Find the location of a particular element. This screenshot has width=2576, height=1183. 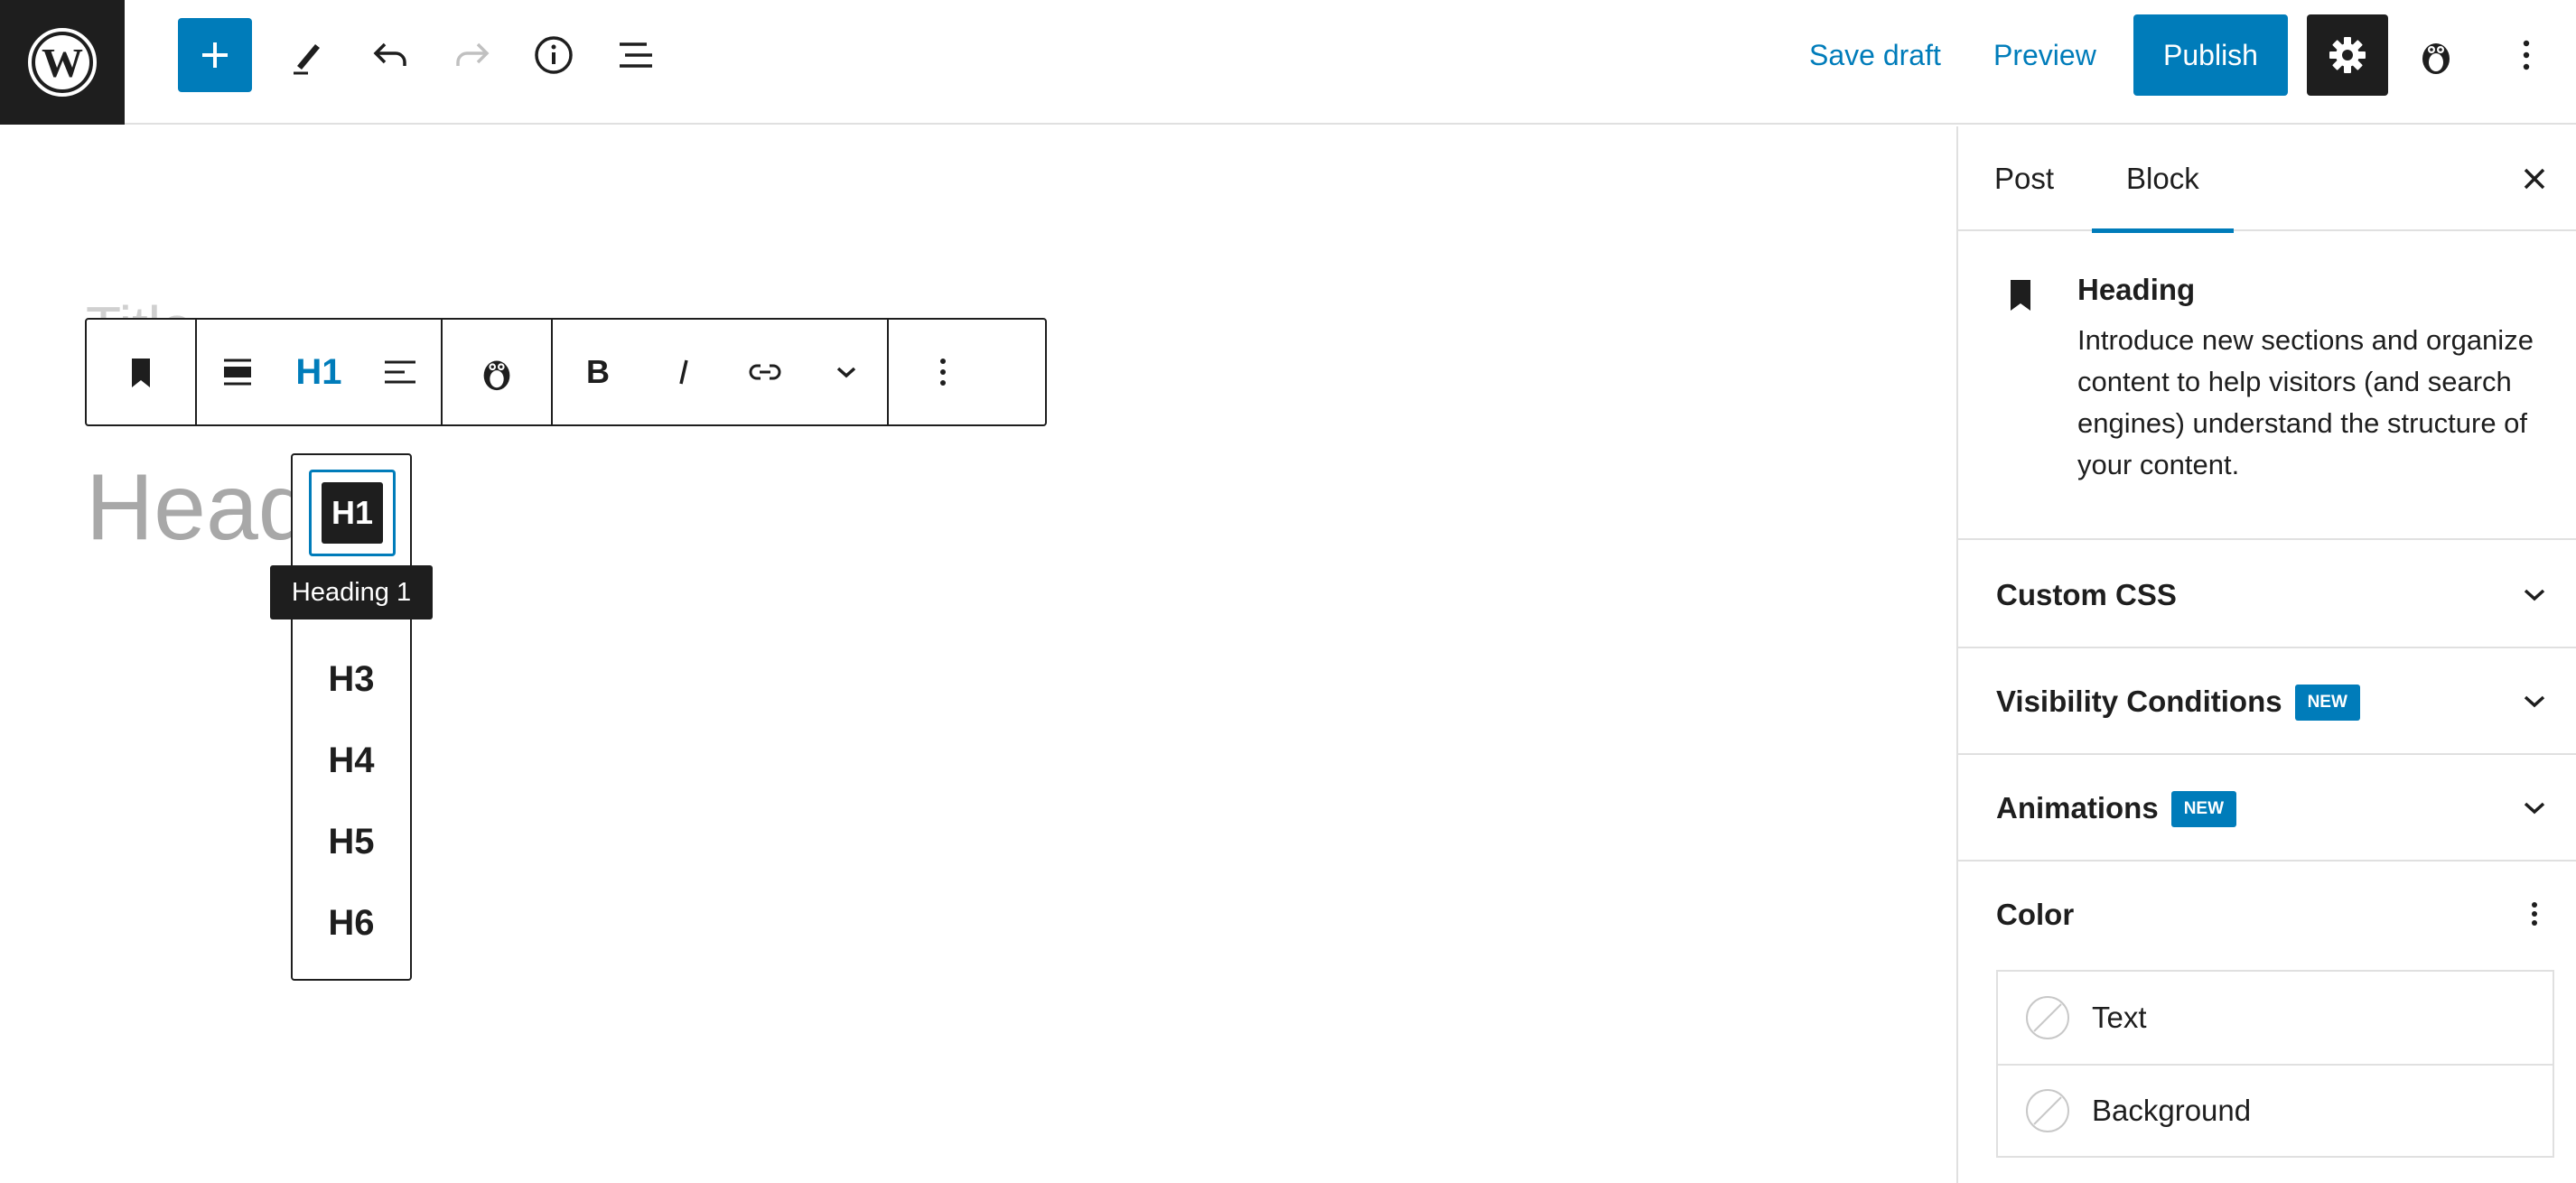

panel-visibility-conditions: Visibility Conditions NEW is located at coordinates (2267, 701).